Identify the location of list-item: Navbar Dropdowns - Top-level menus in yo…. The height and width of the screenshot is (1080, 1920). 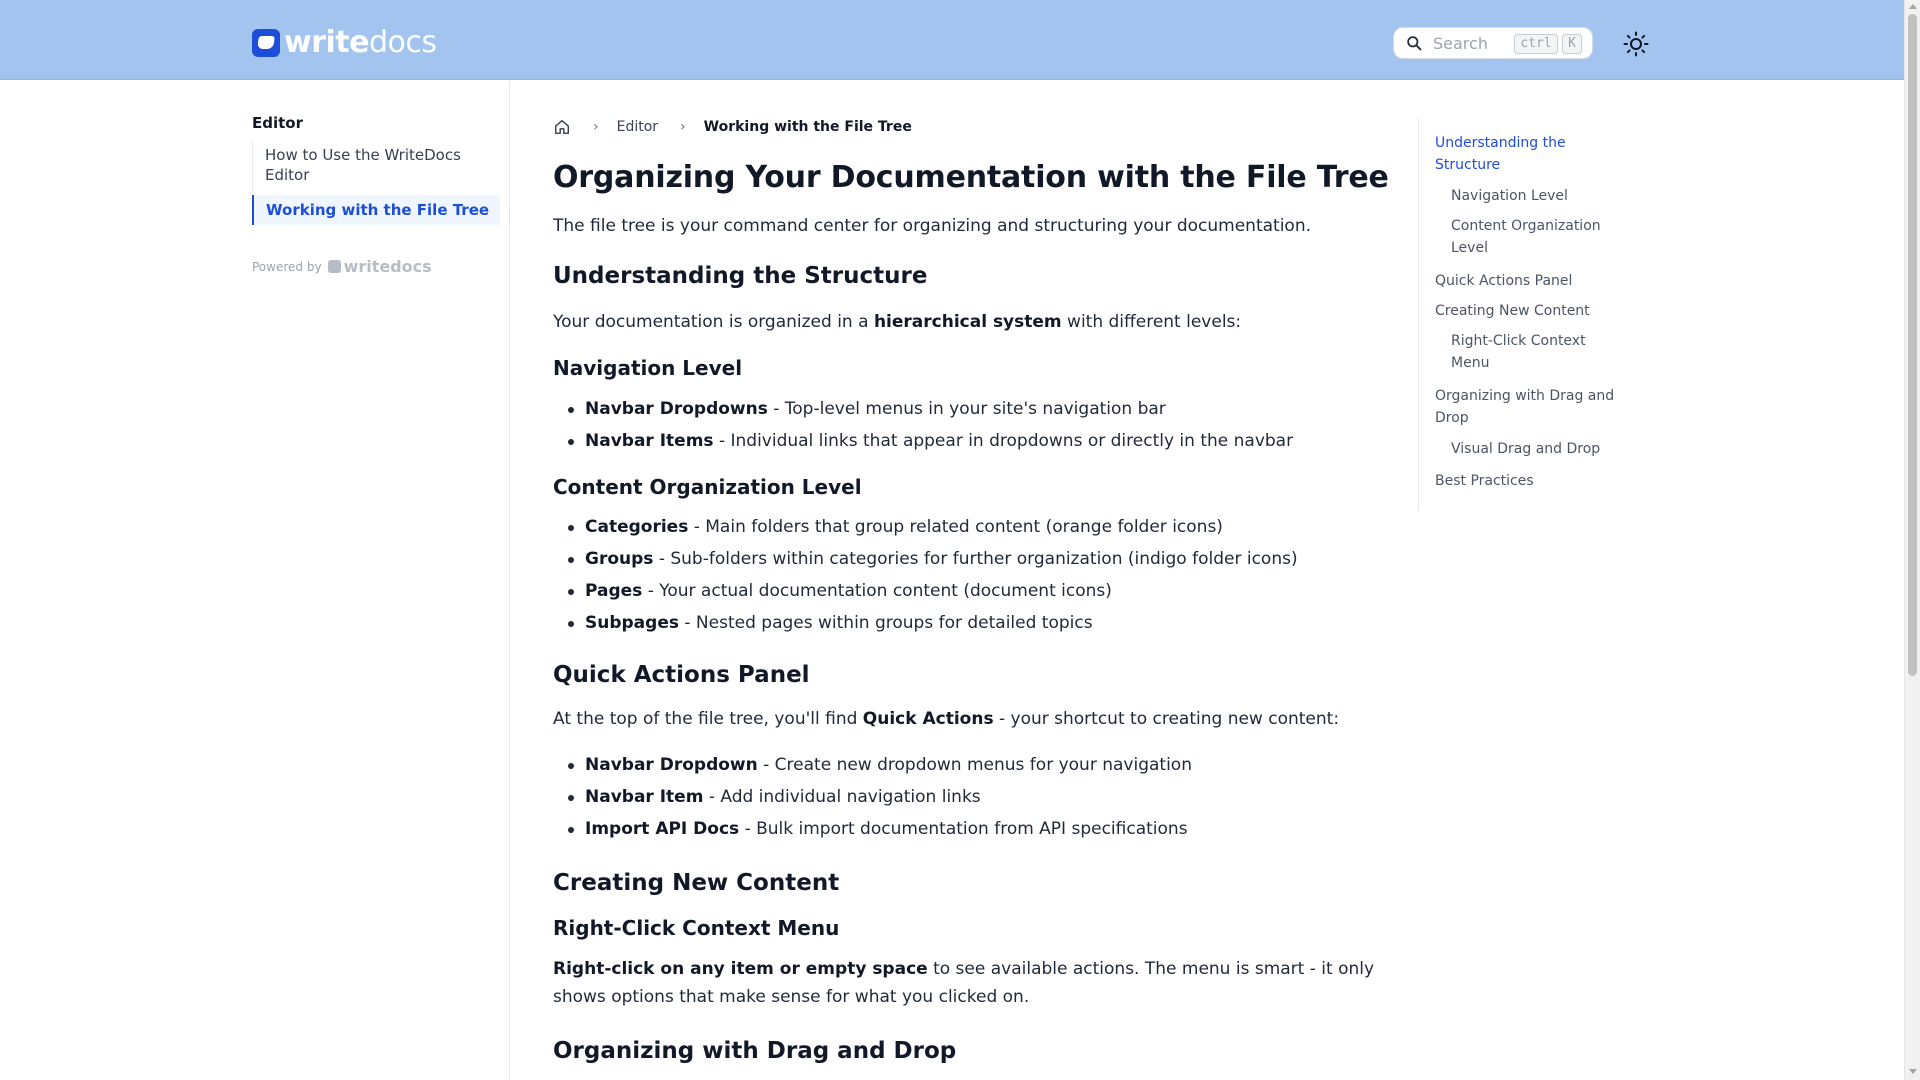
(867, 409).